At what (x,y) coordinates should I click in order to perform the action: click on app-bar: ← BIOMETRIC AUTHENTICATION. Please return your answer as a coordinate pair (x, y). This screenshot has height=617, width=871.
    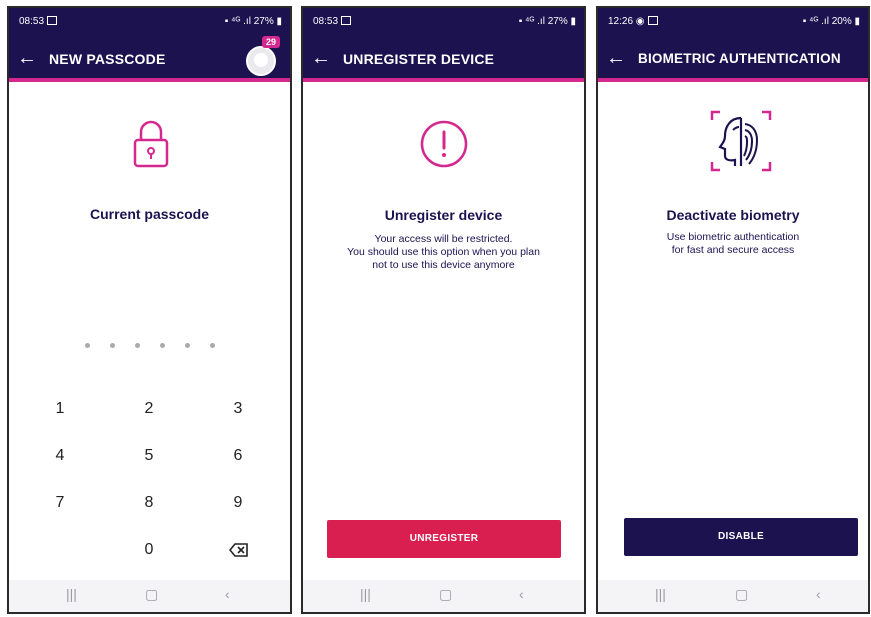
    Looking at the image, I should click on (733, 62).